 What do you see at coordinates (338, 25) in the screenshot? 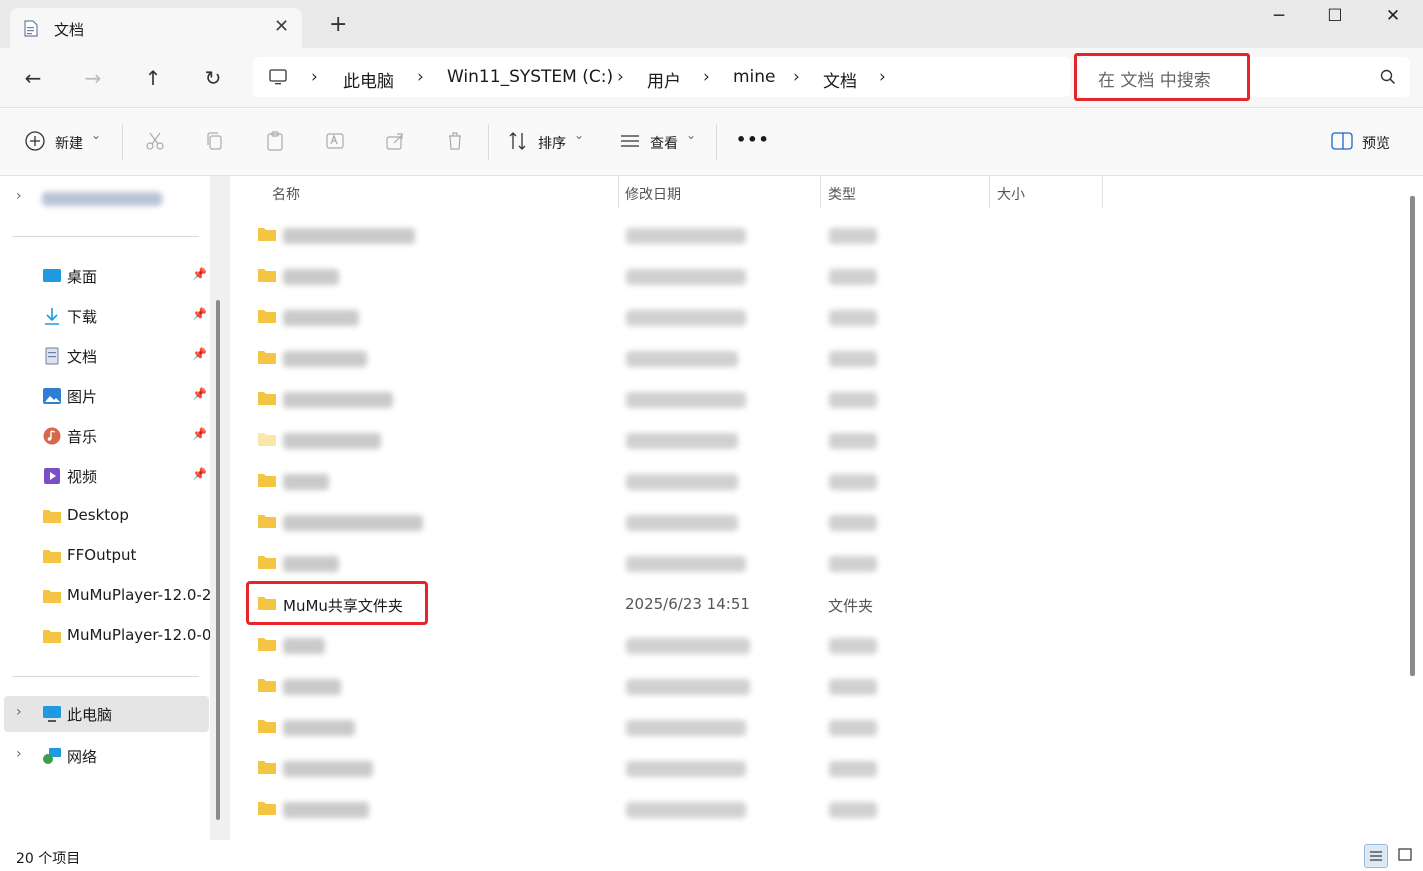
I see `new-tab-button: +` at bounding box center [338, 25].